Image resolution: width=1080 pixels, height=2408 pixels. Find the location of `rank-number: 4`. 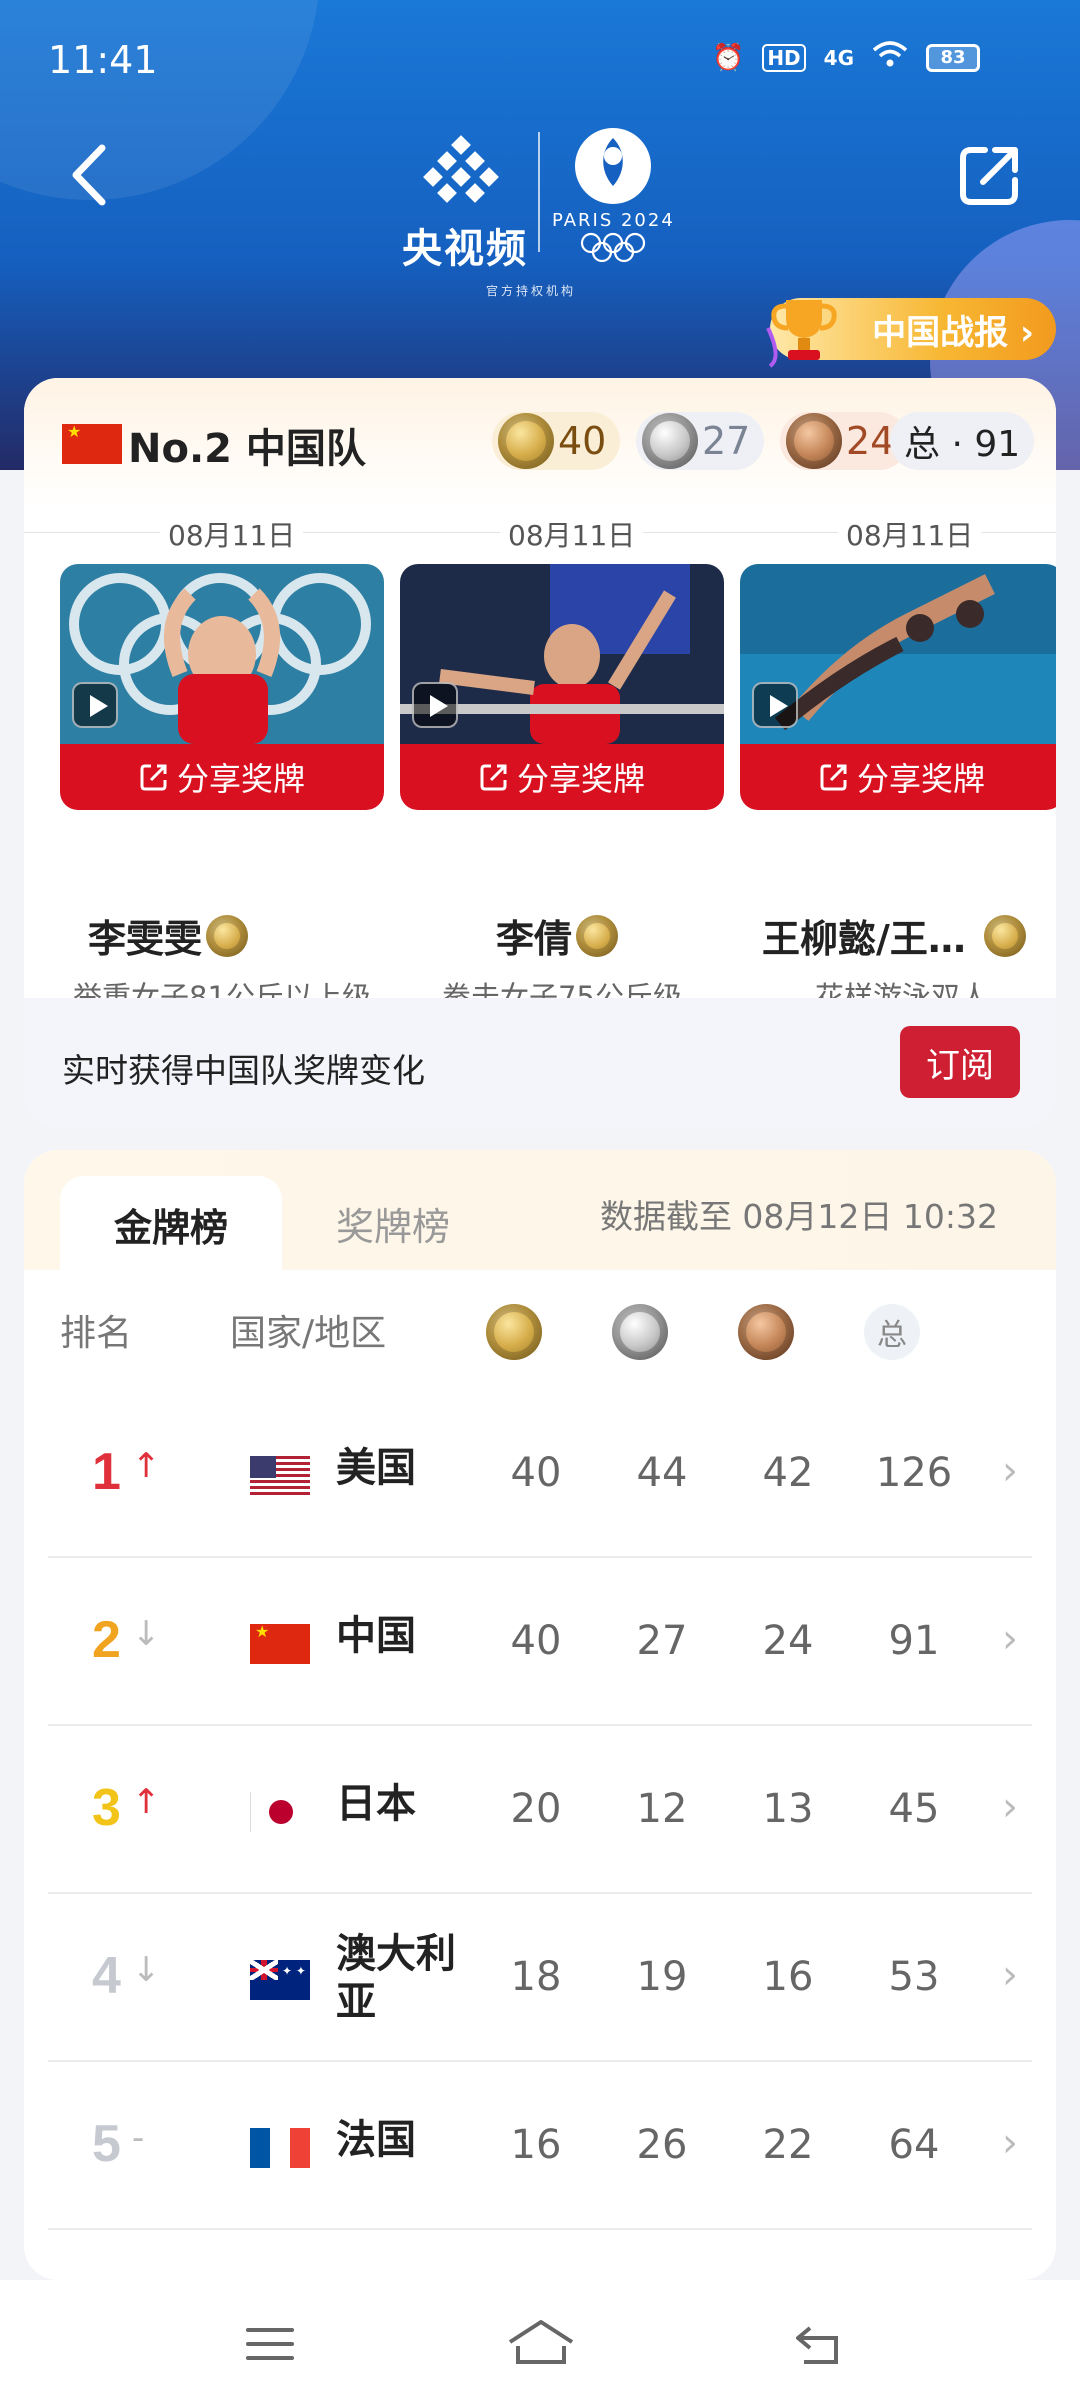

rank-number: 4 is located at coordinates (106, 1976).